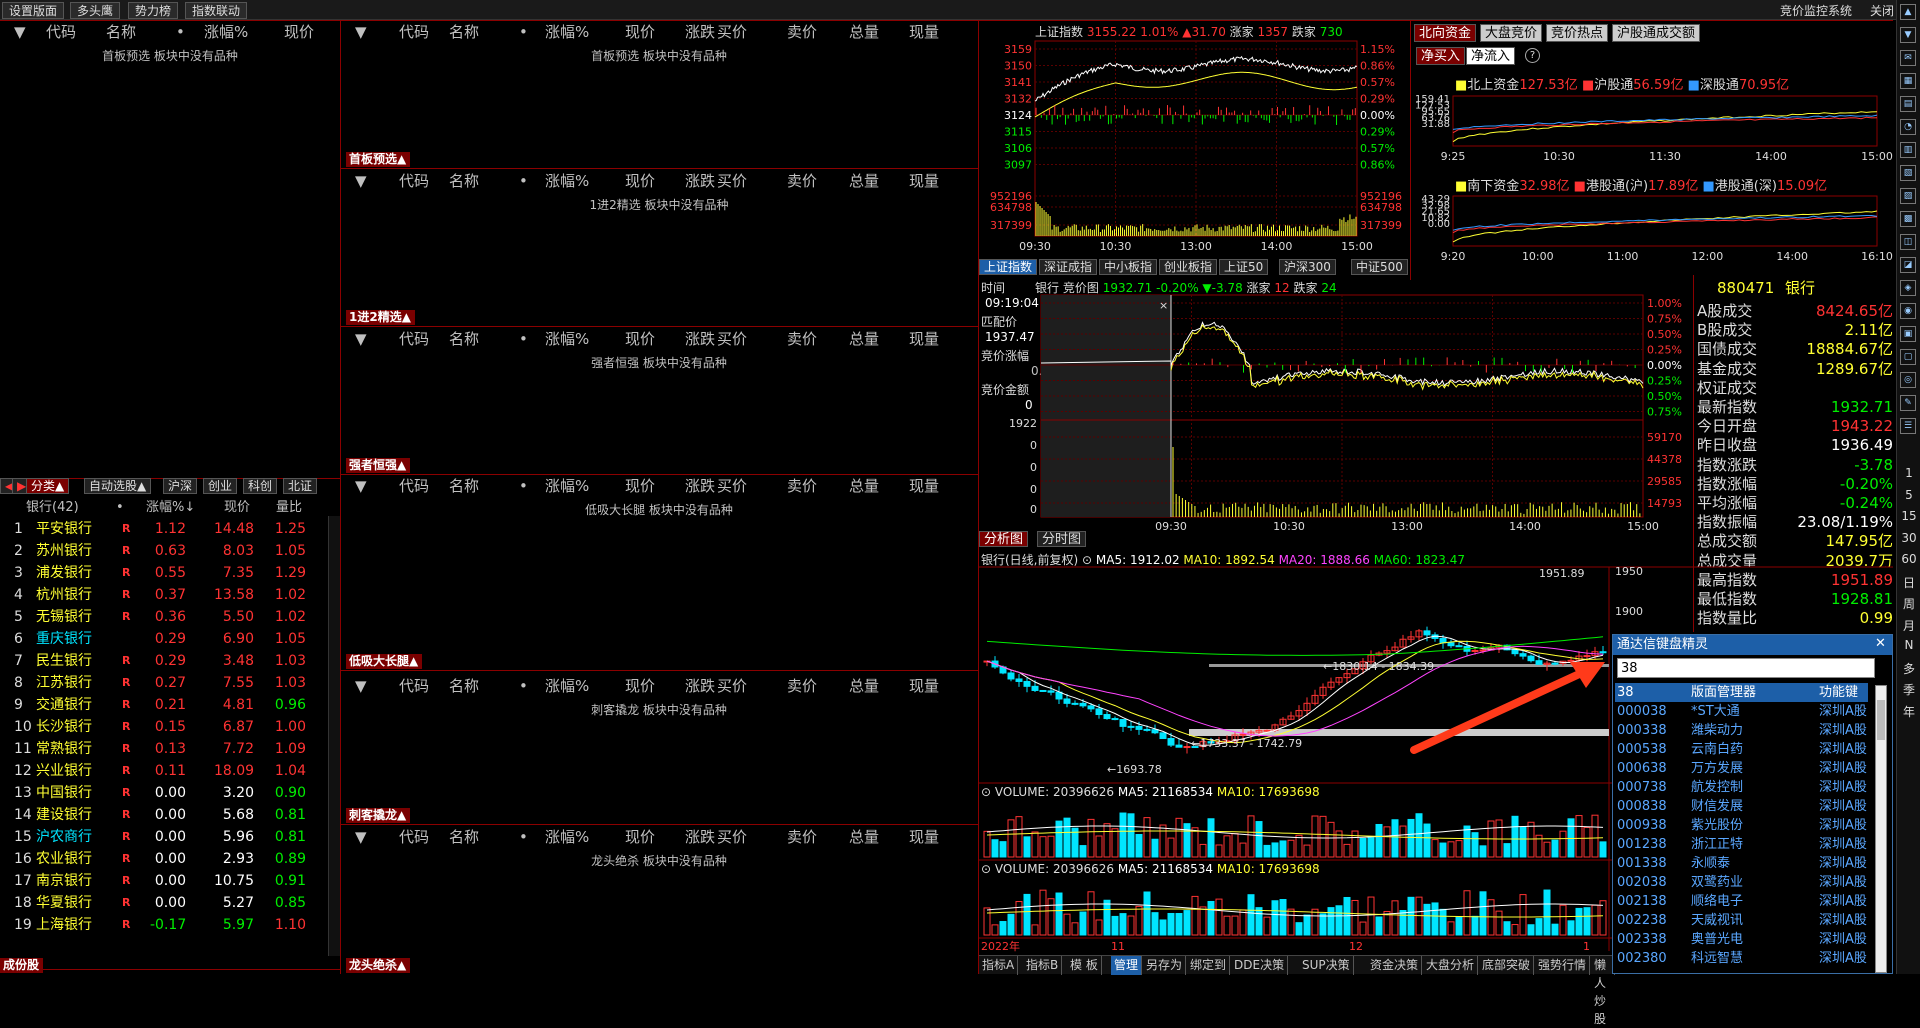  What do you see at coordinates (1908, 12) in the screenshot?
I see `toolbar-icon: ▲` at bounding box center [1908, 12].